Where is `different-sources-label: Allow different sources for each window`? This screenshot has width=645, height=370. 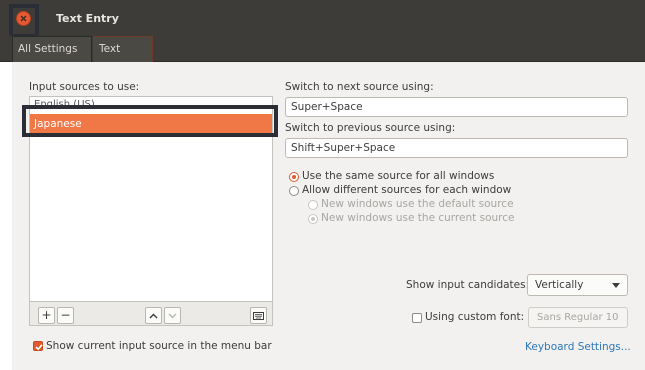
different-sources-label: Allow different sources for each window is located at coordinates (407, 190).